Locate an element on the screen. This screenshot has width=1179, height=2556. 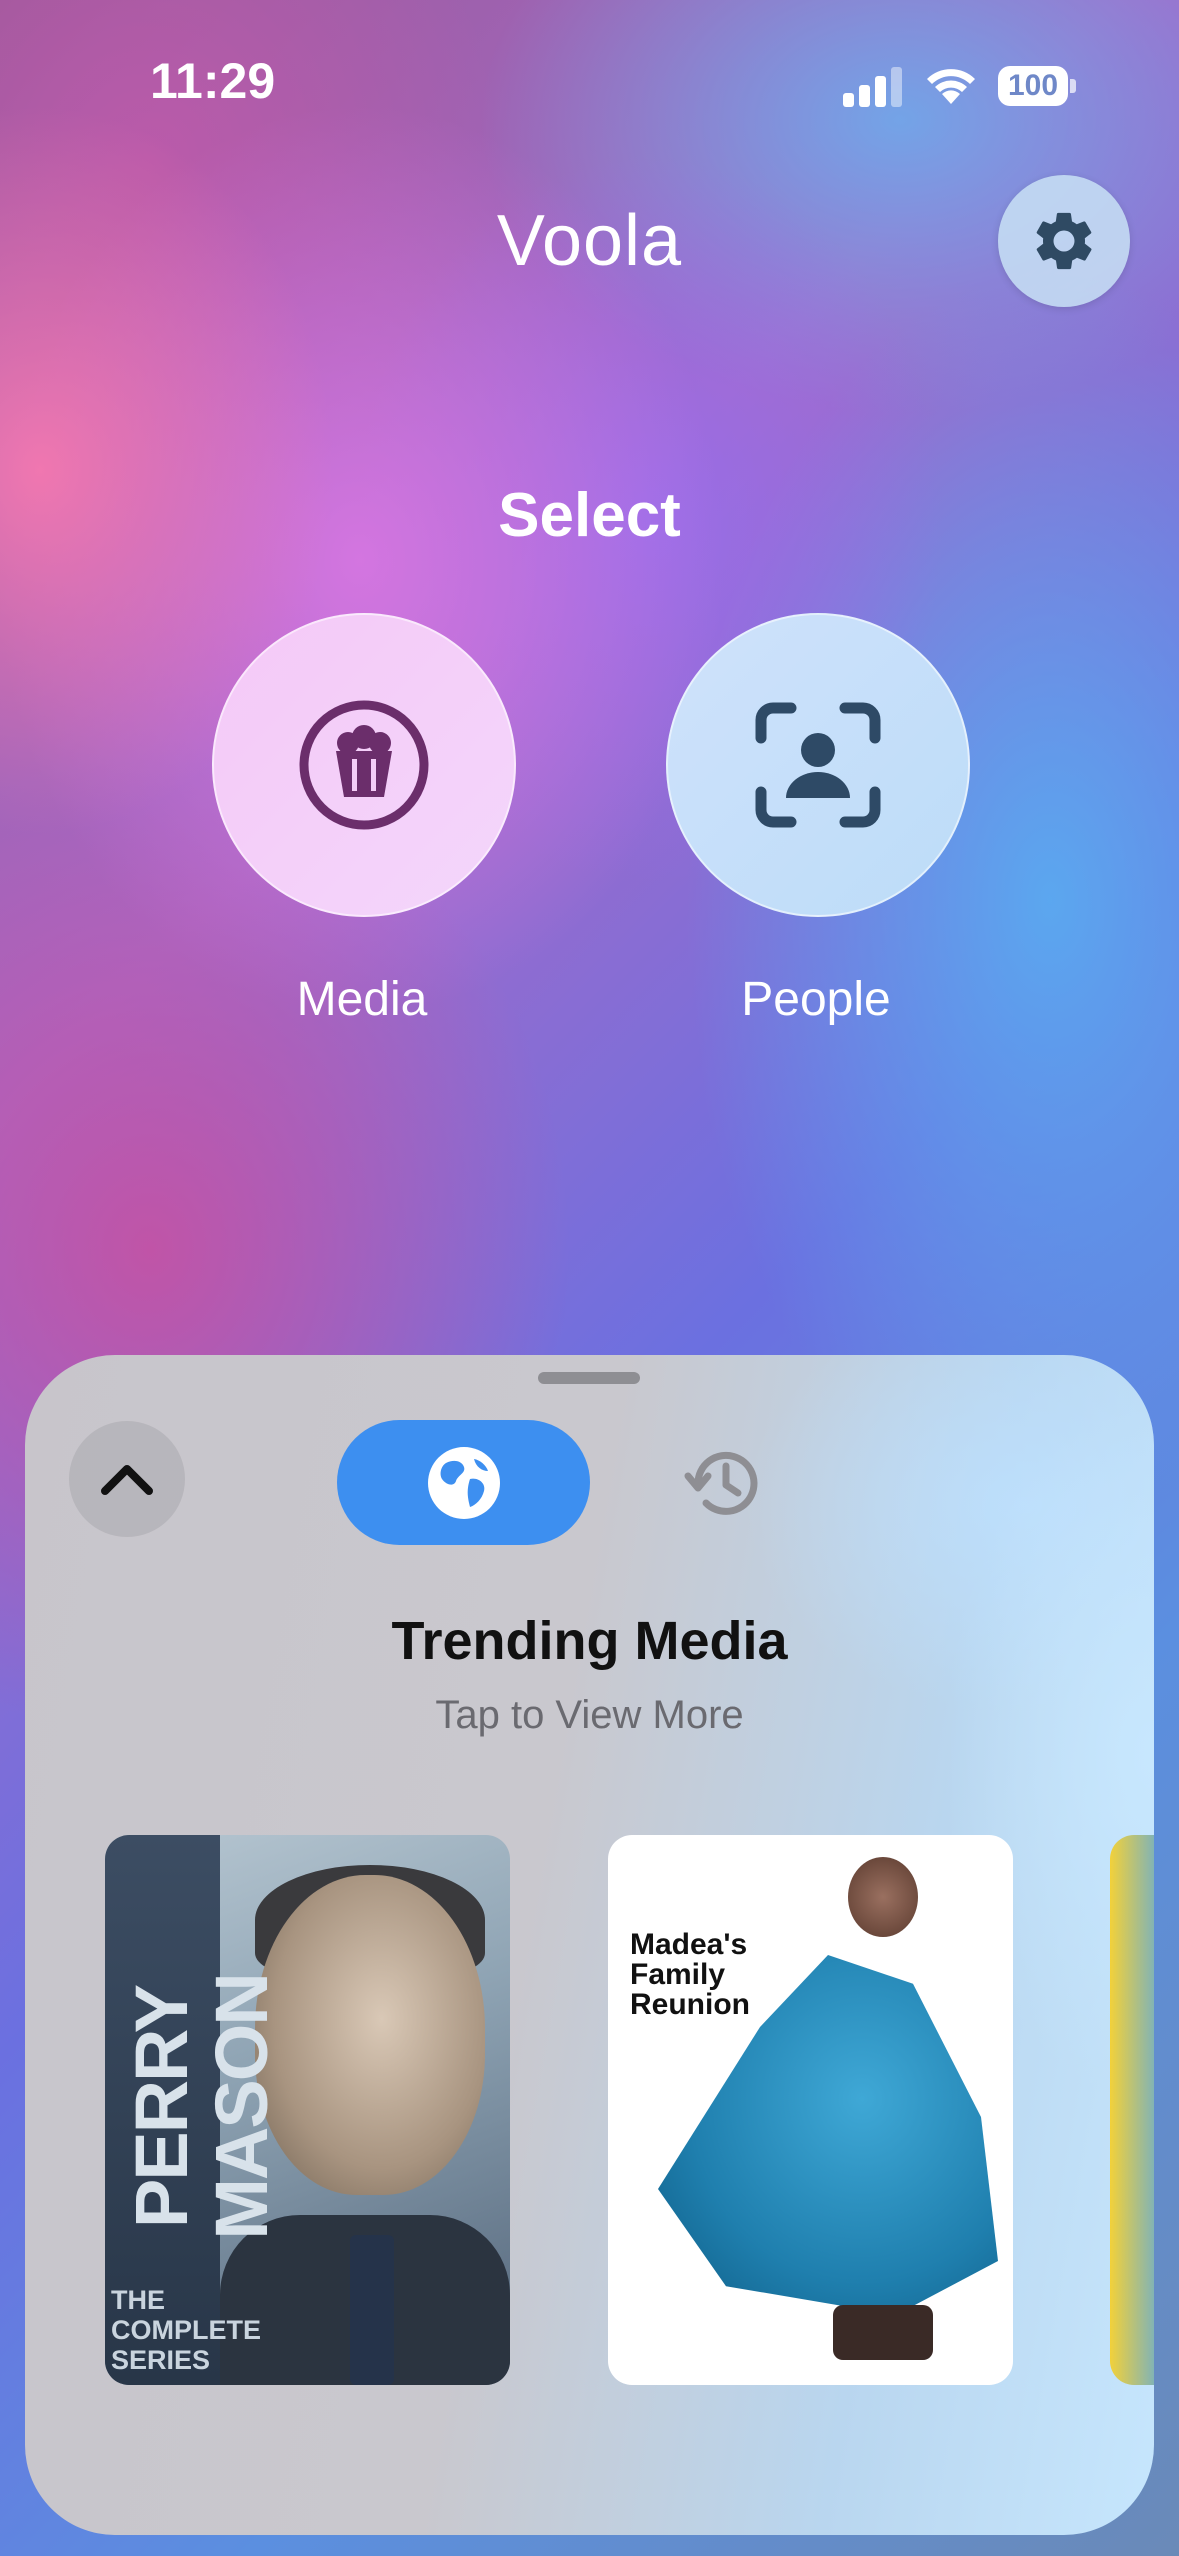
popcorn-icon is located at coordinates (364, 765).